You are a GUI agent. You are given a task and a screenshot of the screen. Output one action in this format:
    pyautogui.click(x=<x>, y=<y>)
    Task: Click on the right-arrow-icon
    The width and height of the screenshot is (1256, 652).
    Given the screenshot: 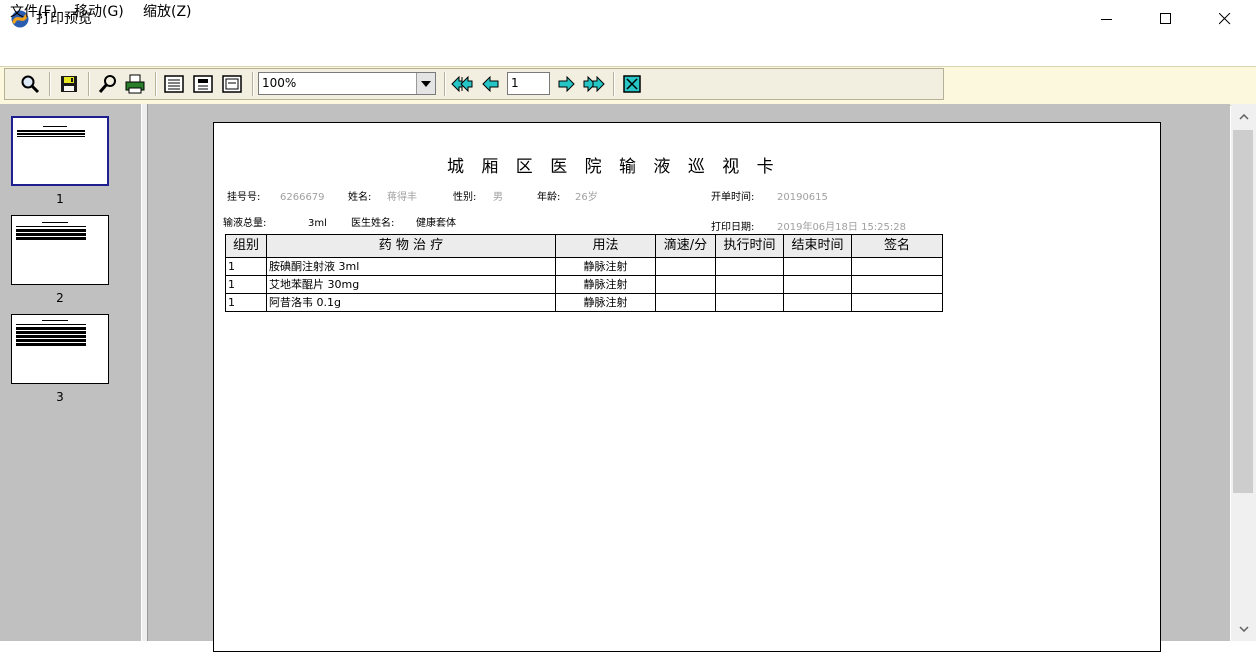 What is the action you would take?
    pyautogui.click(x=566, y=84)
    